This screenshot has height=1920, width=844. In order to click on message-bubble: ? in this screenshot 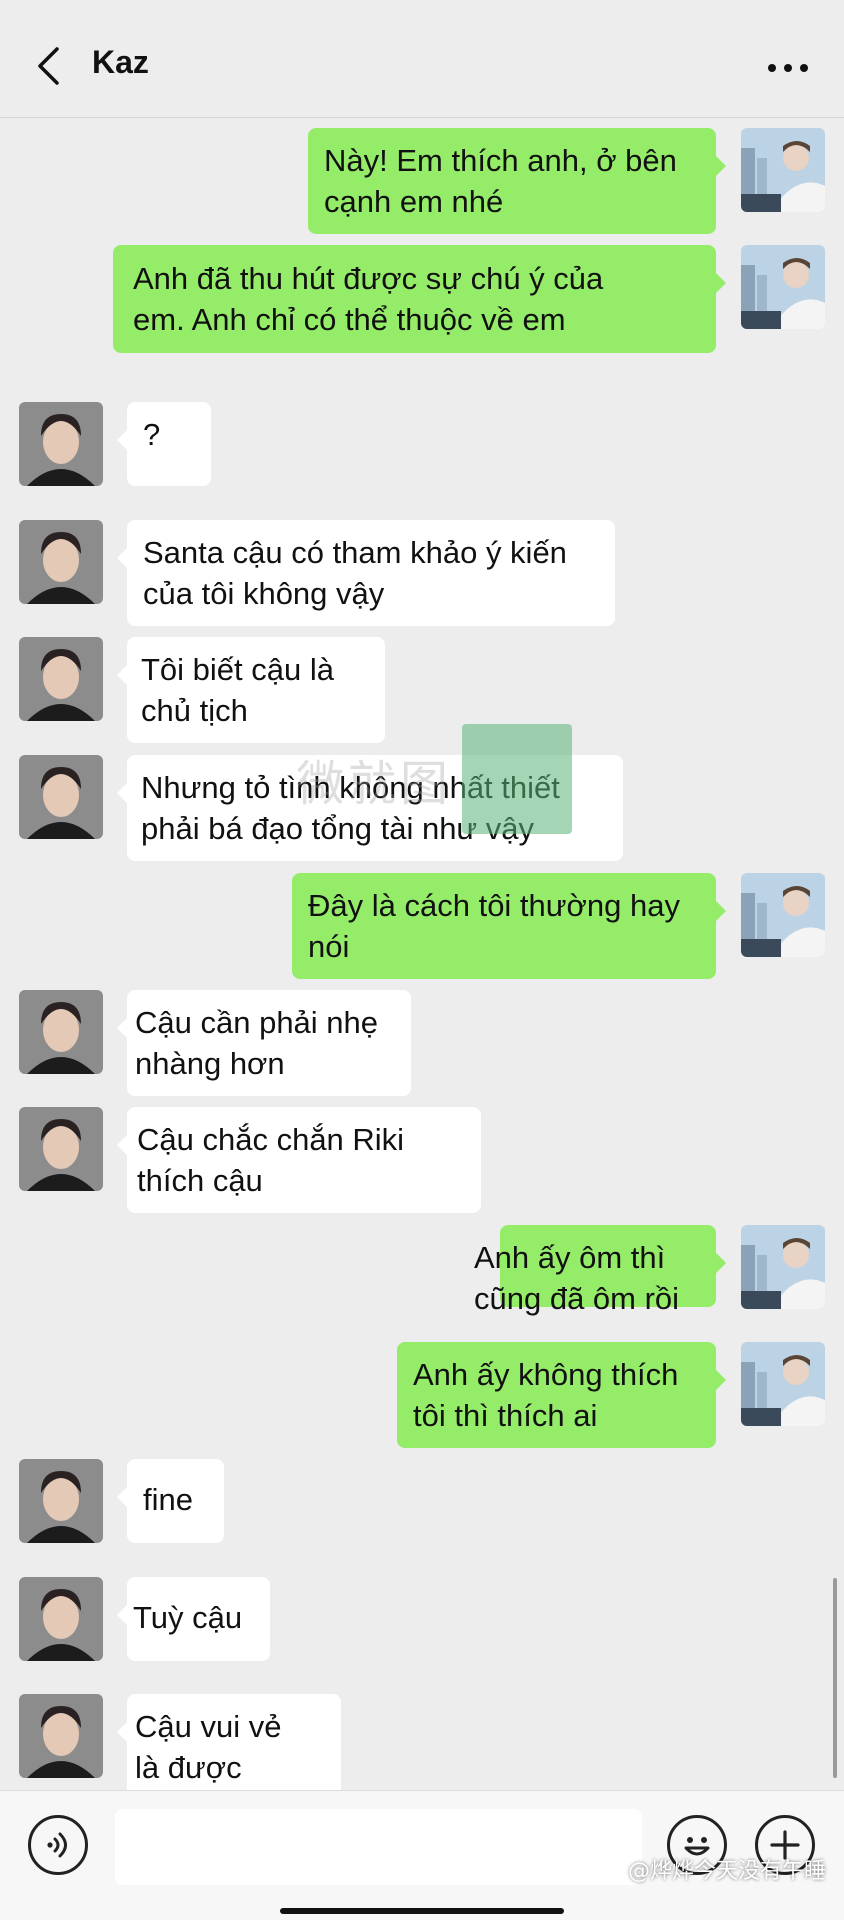, I will do `click(164, 444)`.